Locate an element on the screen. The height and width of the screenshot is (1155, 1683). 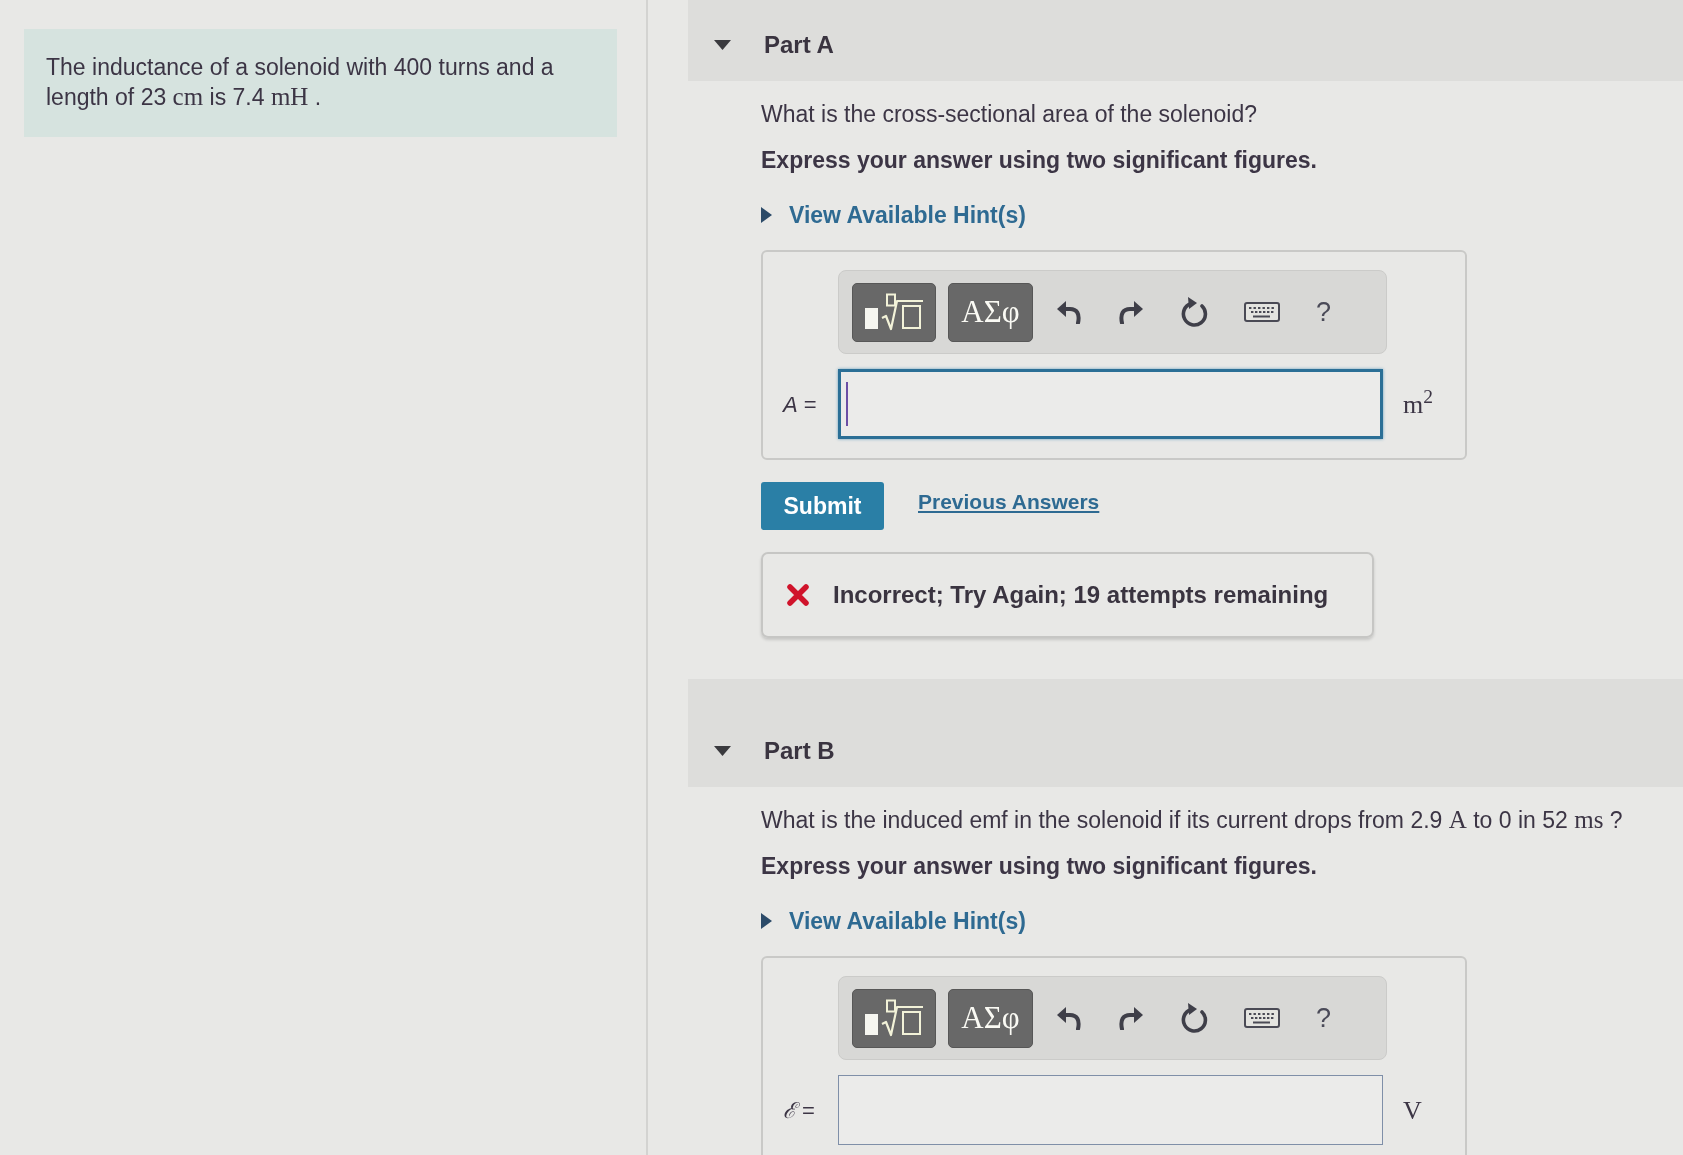
feedback-text: Incorrect; Try Again; 19 attempts remaining is located at coordinates (1081, 595).